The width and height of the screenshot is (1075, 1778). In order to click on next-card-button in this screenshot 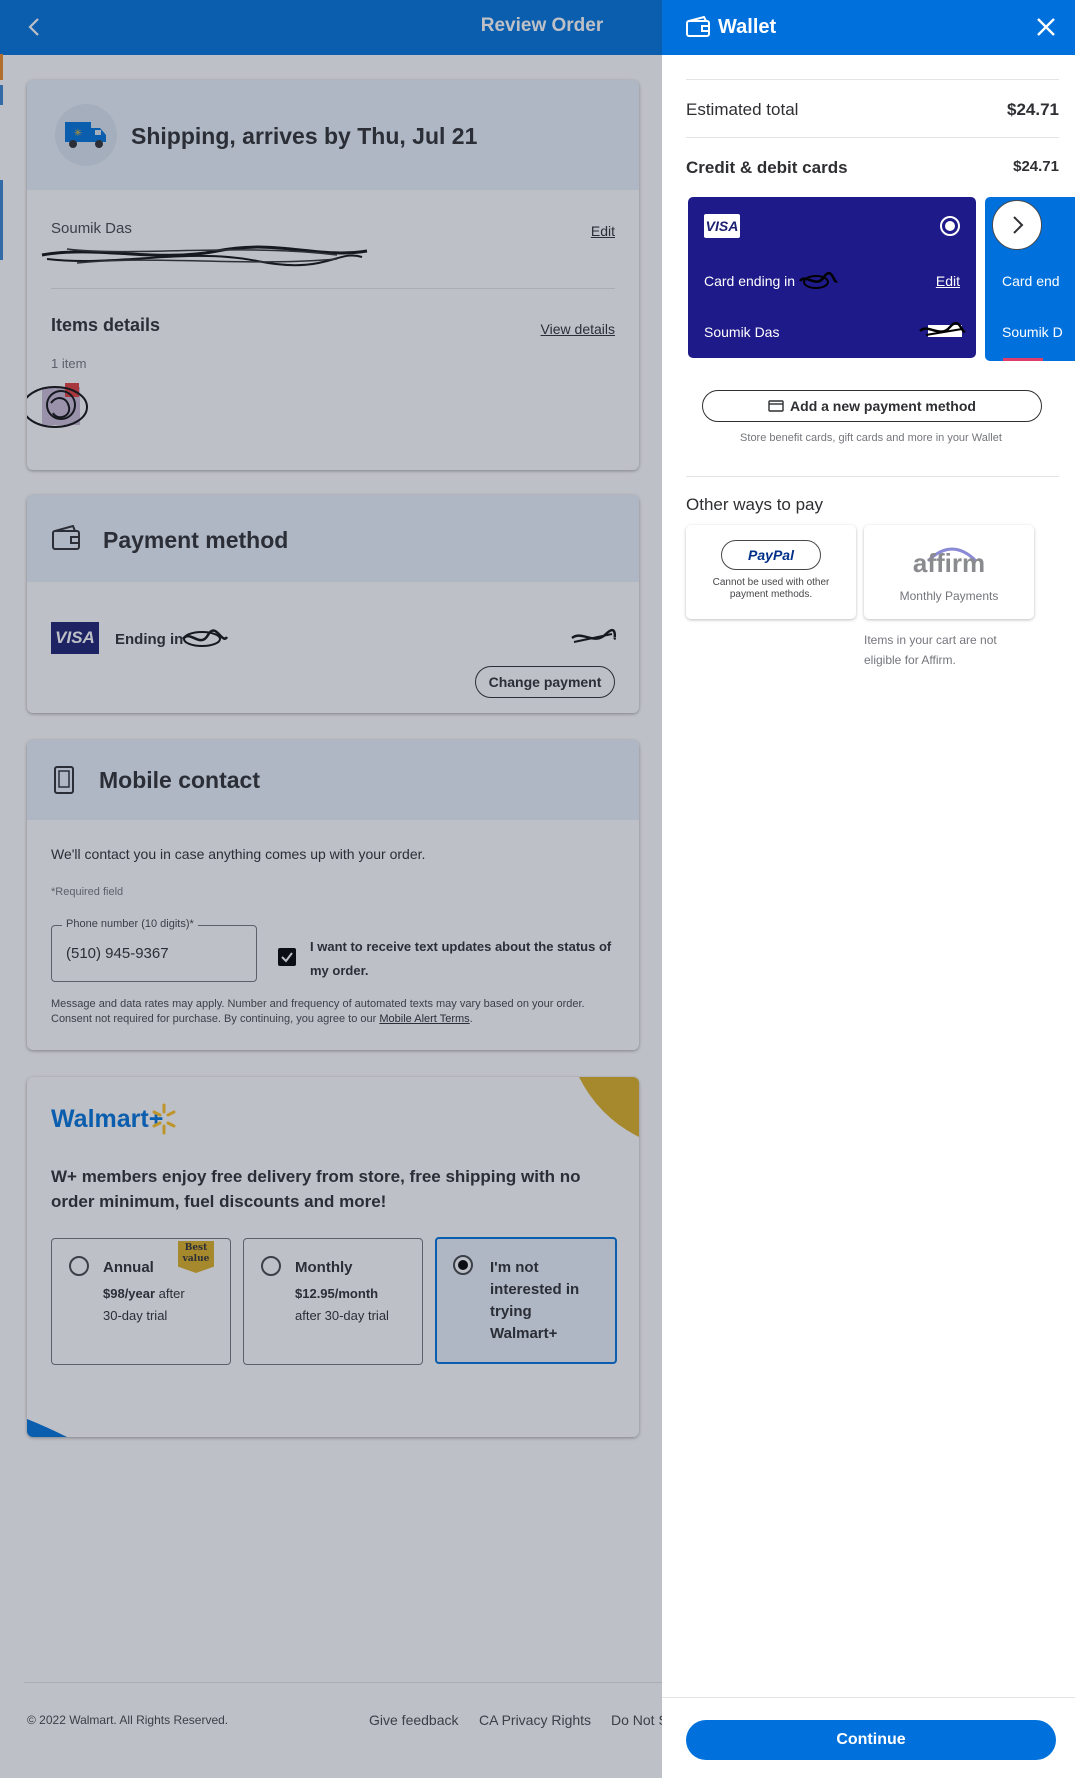, I will do `click(1017, 225)`.